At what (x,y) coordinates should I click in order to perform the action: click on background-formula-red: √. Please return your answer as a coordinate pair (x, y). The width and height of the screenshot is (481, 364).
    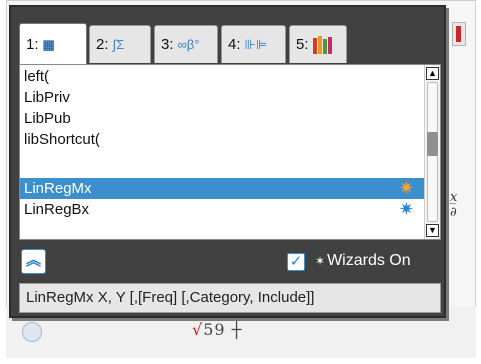
    Looking at the image, I should click on (198, 329).